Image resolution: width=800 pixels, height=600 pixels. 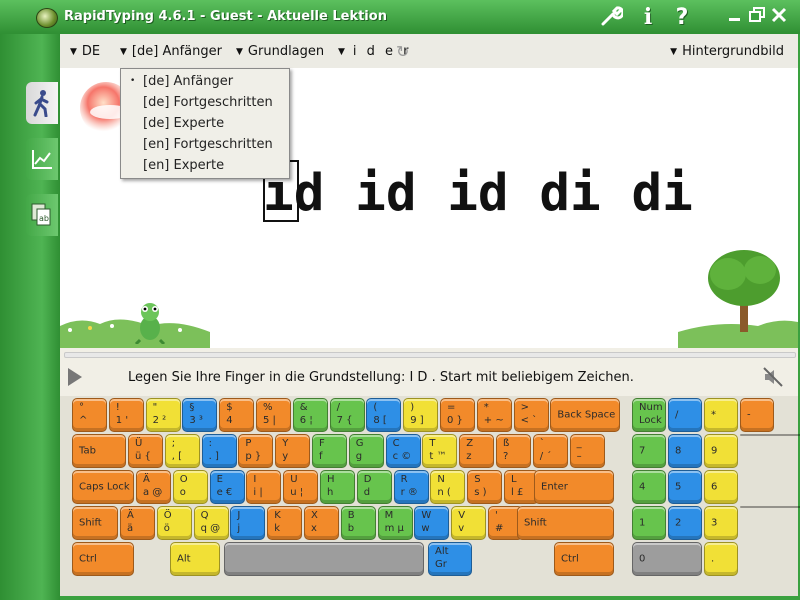 What do you see at coordinates (285, 523) in the screenshot?
I see `key: Kk` at bounding box center [285, 523].